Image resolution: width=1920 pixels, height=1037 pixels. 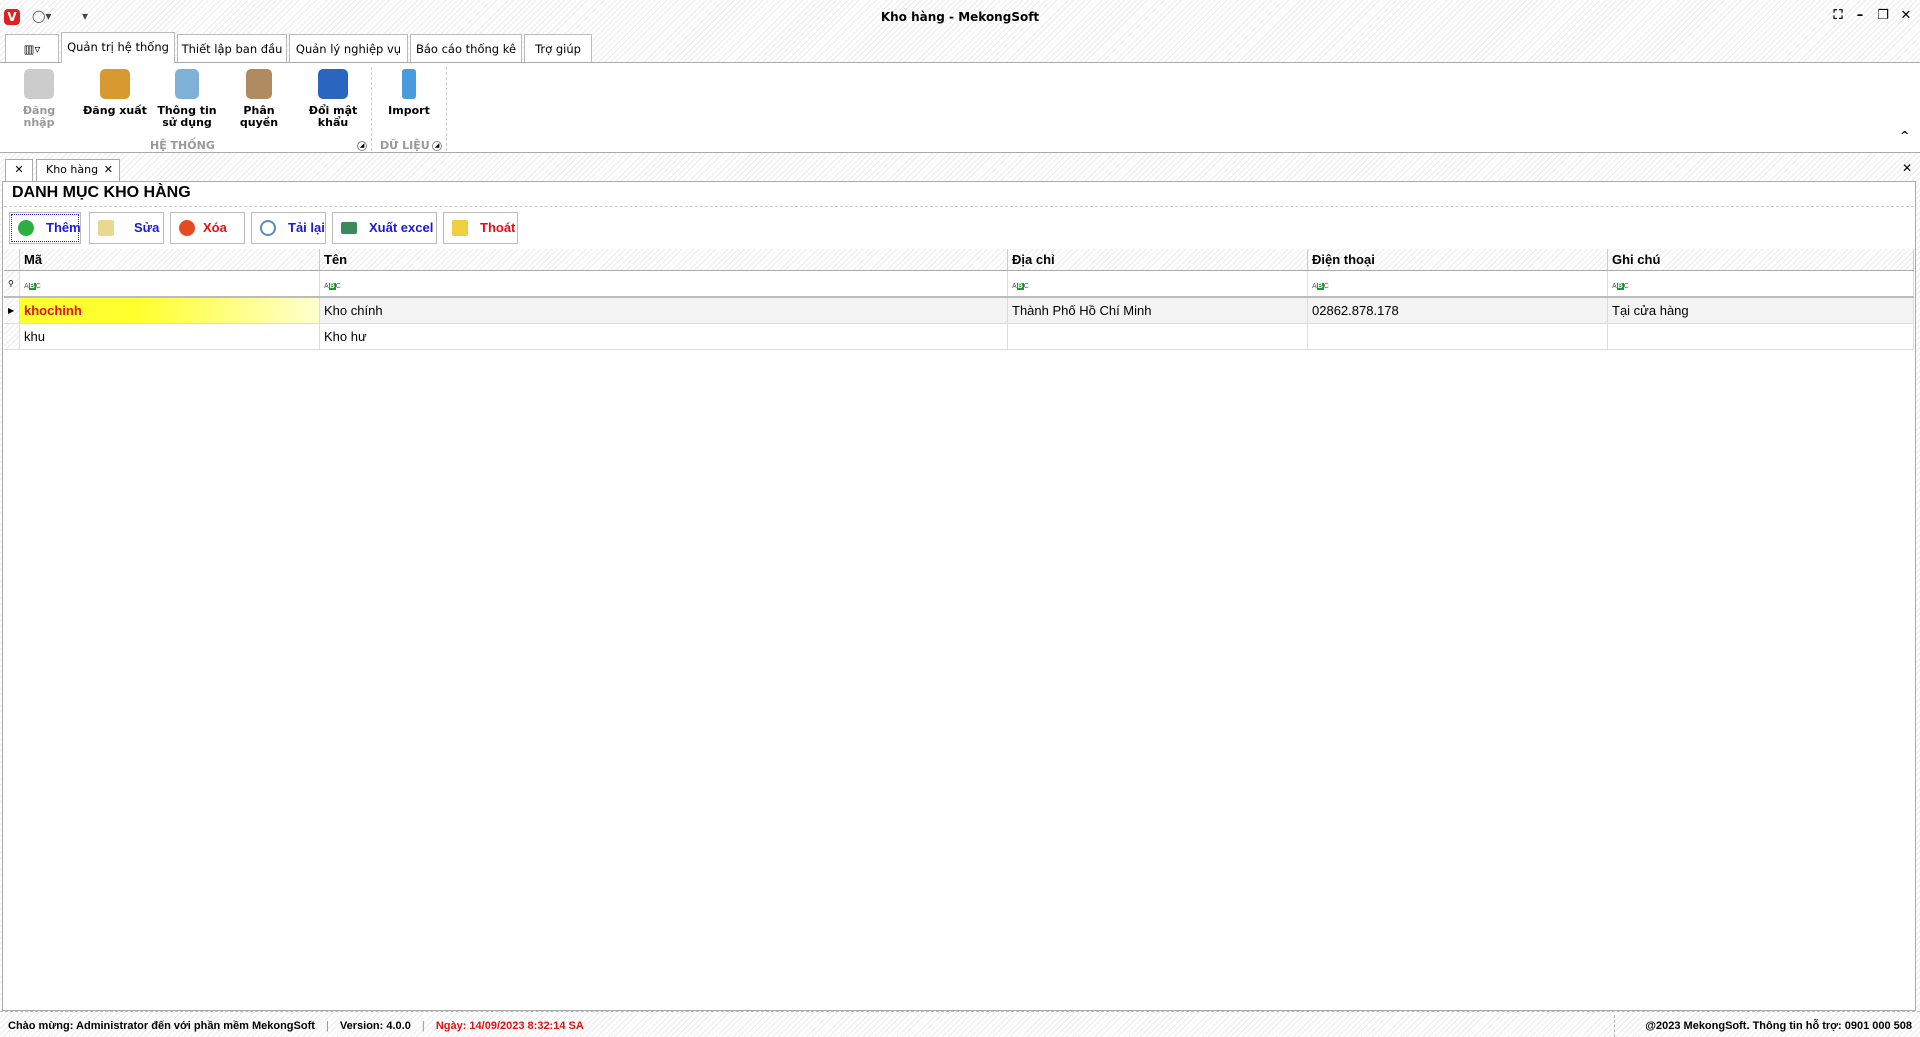 I want to click on login-button: Đăng nhập, so click(x=39, y=99).